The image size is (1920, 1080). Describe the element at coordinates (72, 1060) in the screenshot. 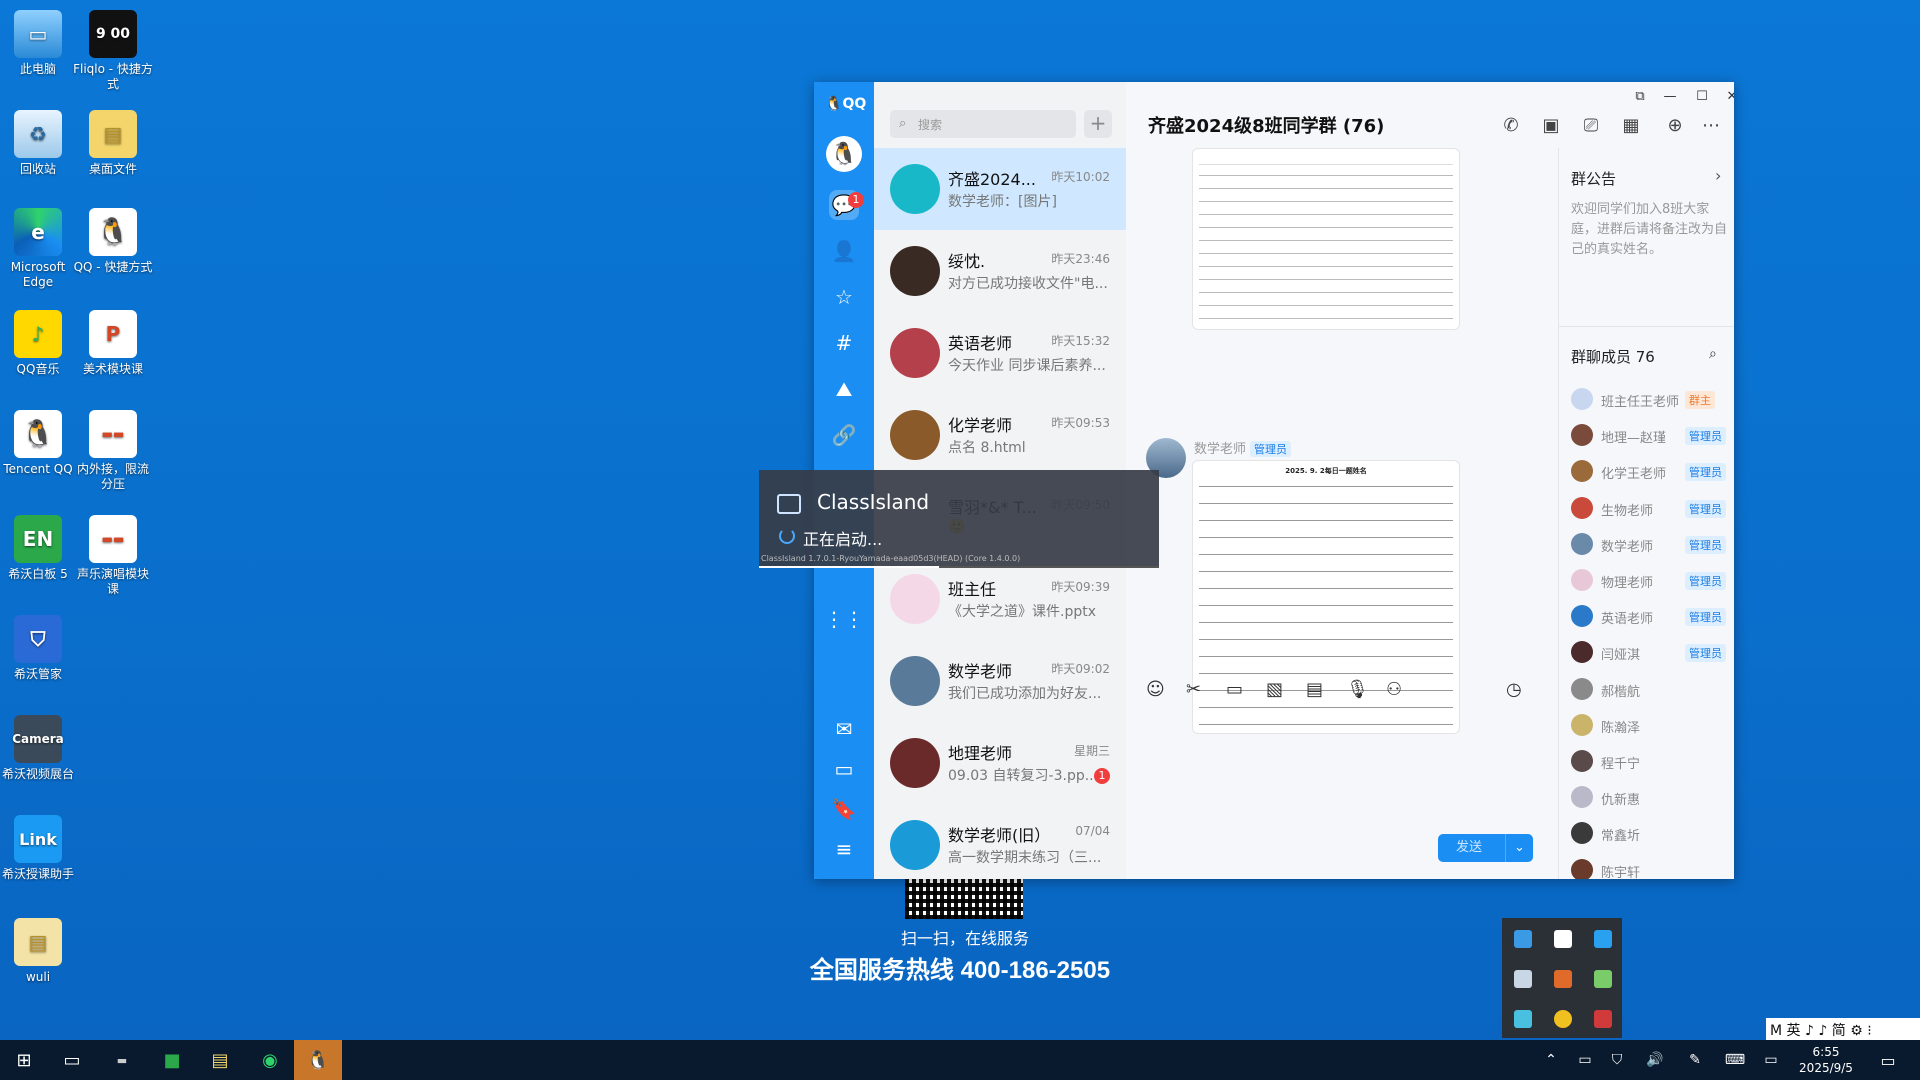

I see `task-view-icon: ▭` at that location.